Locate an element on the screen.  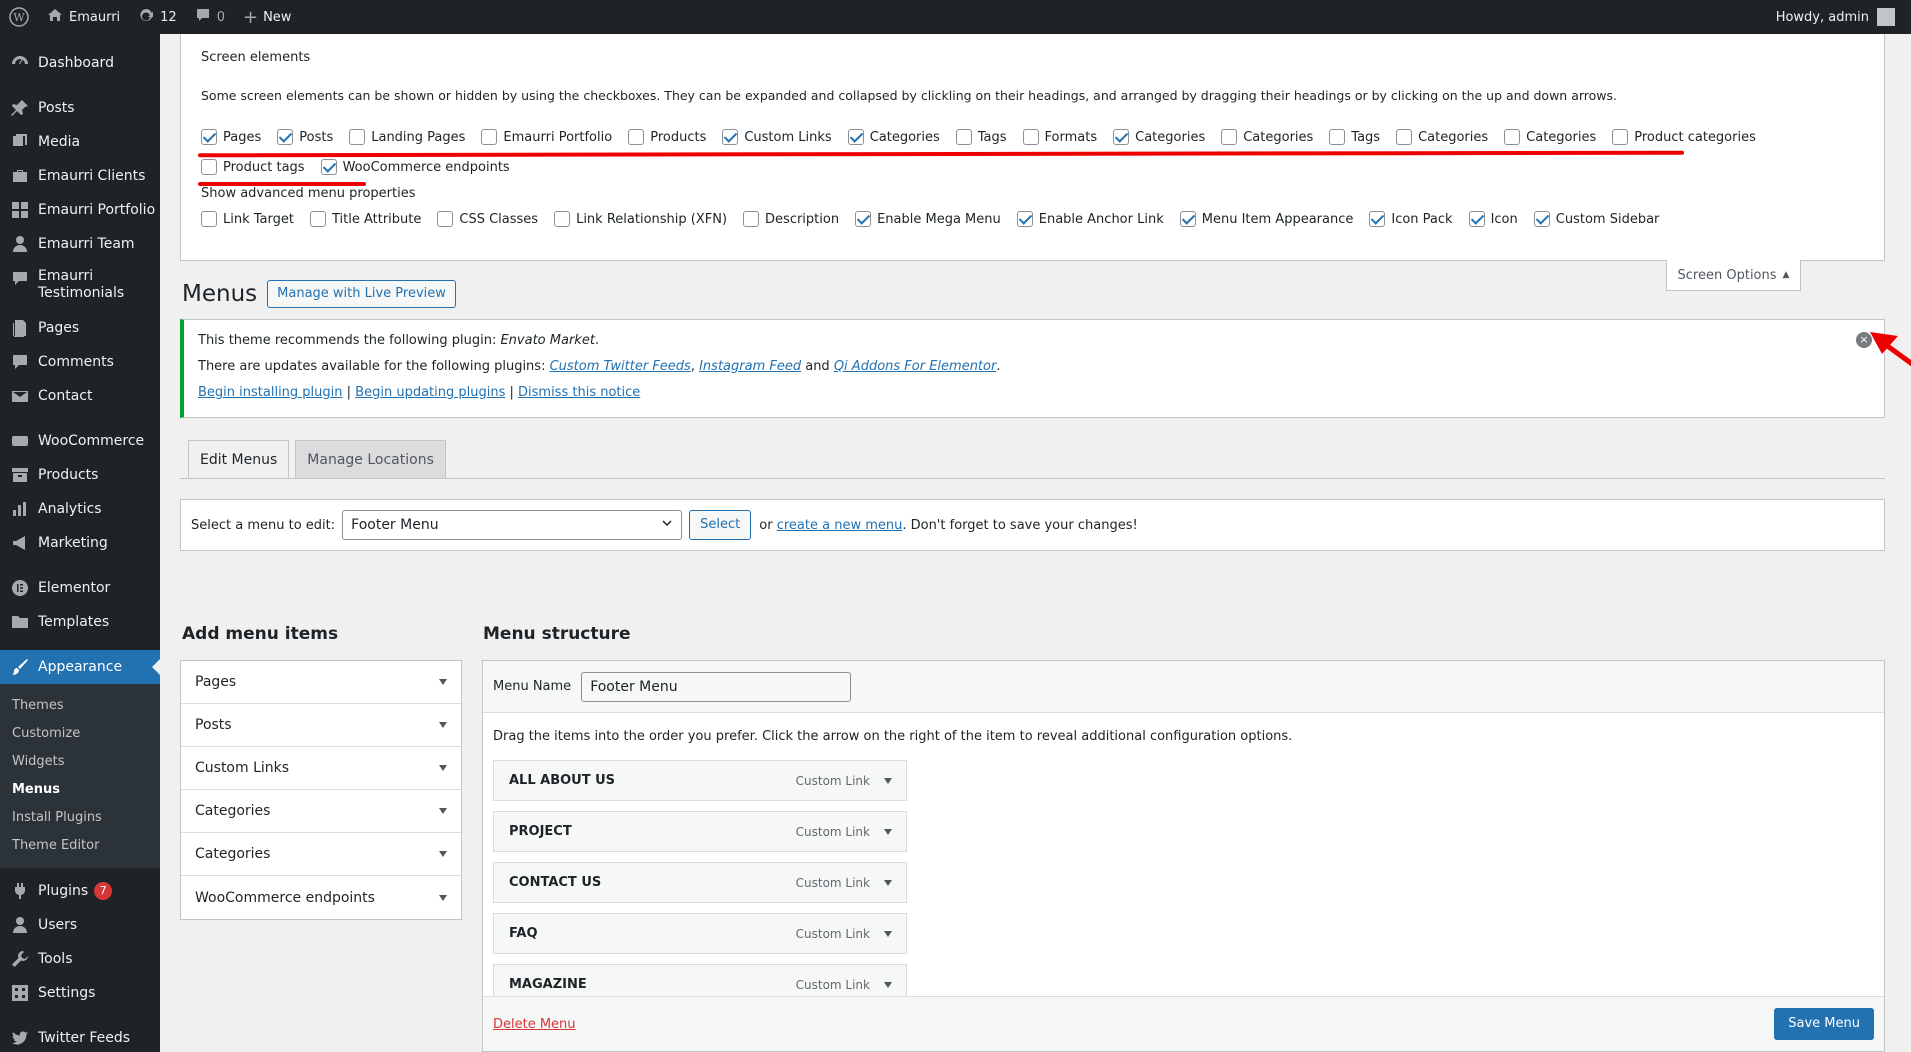
sidebar-item-marketing: Marketing is located at coordinates (80, 543).